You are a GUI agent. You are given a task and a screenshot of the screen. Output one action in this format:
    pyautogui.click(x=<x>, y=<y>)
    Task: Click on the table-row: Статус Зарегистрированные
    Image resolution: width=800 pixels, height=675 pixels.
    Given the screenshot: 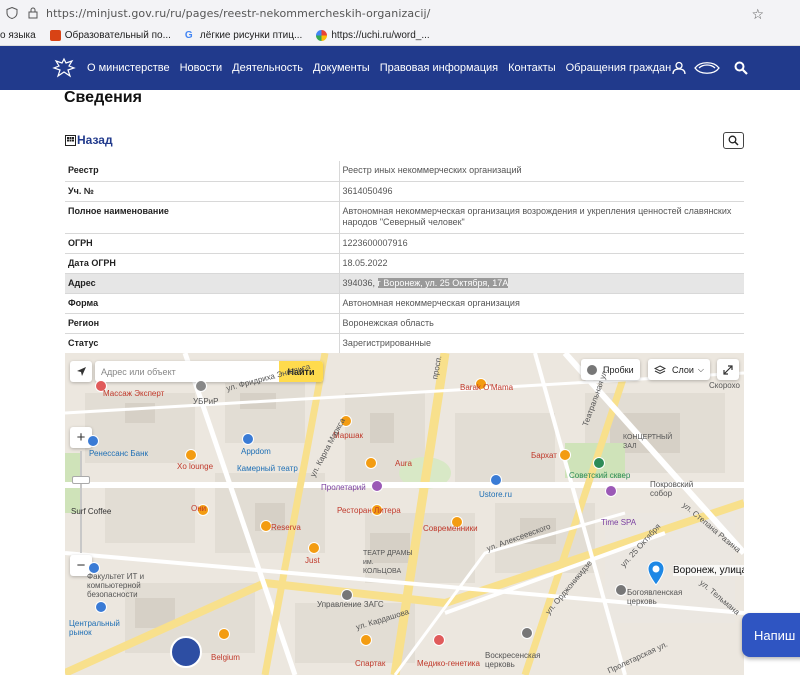 What is the action you would take?
    pyautogui.click(x=404, y=343)
    